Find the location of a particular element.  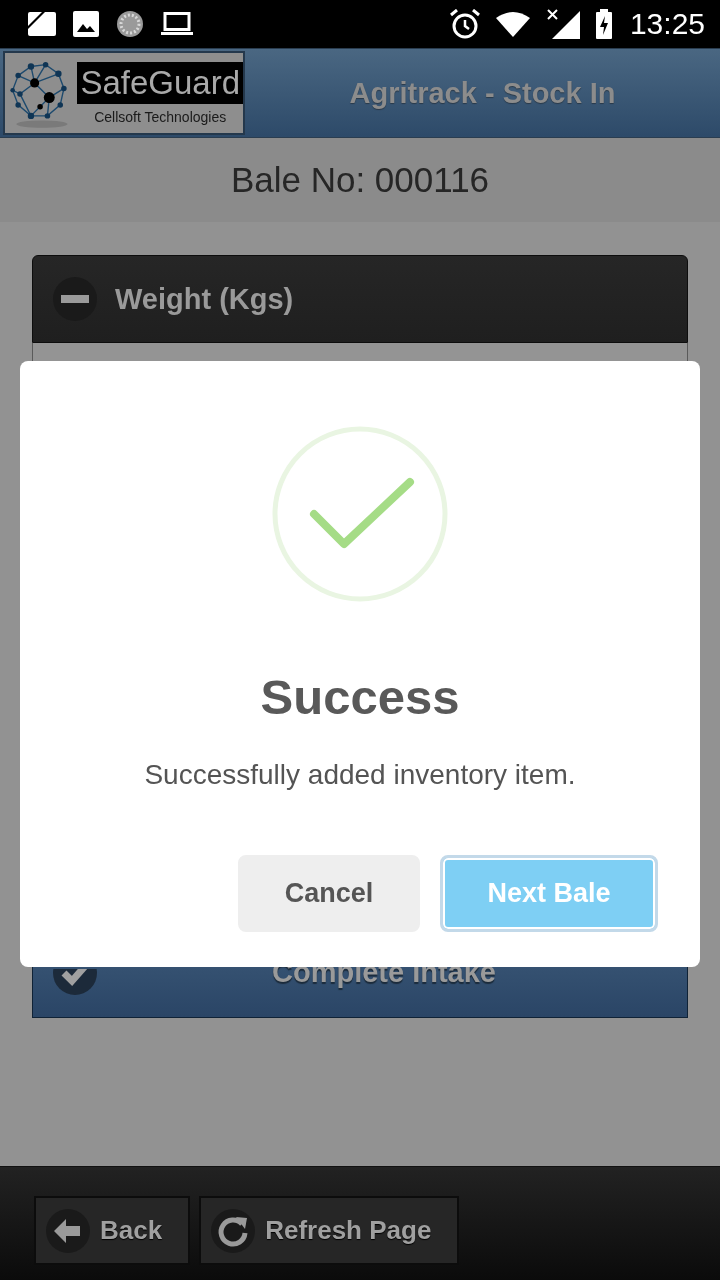

status-time: 13:25 is located at coordinates (667, 24).